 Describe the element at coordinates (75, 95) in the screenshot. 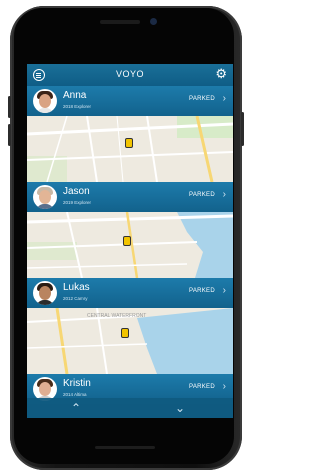

I see `driver-name: Anna` at that location.